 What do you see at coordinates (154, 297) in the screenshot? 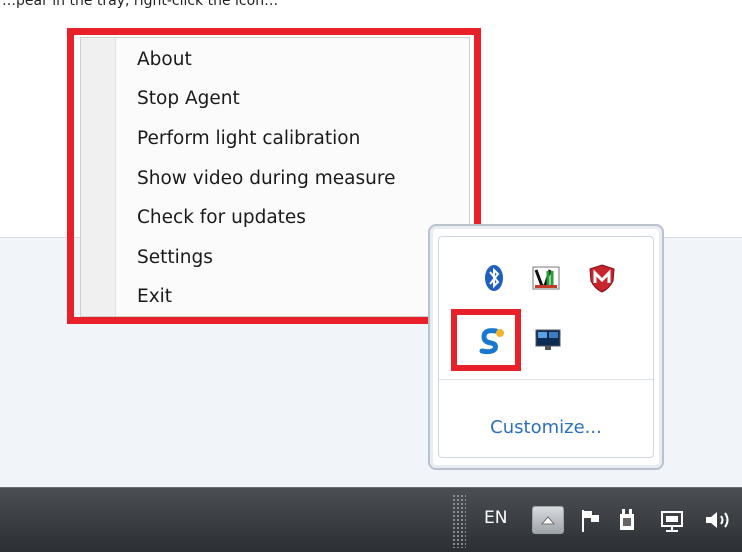
I see `menu-item-exit: Exit` at bounding box center [154, 297].